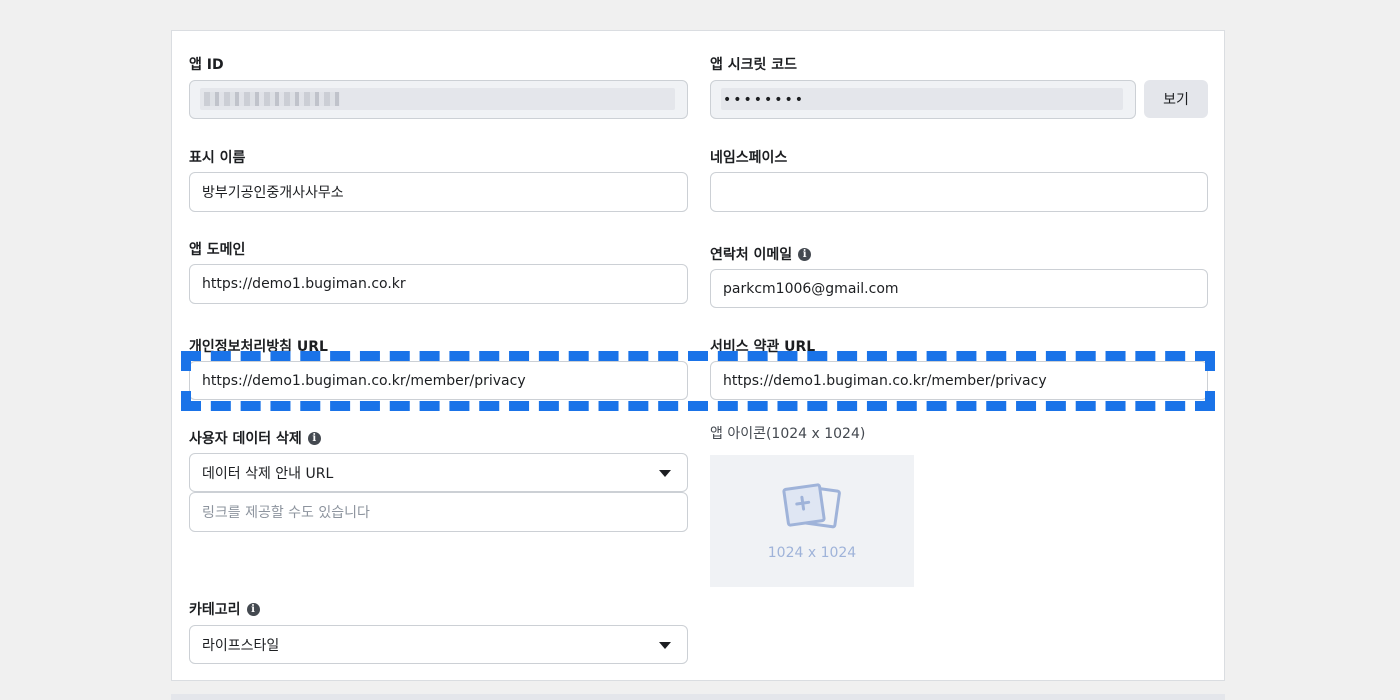  What do you see at coordinates (761, 254) in the screenshot?
I see `contact-email-label: 연락처 이메일 i` at bounding box center [761, 254].